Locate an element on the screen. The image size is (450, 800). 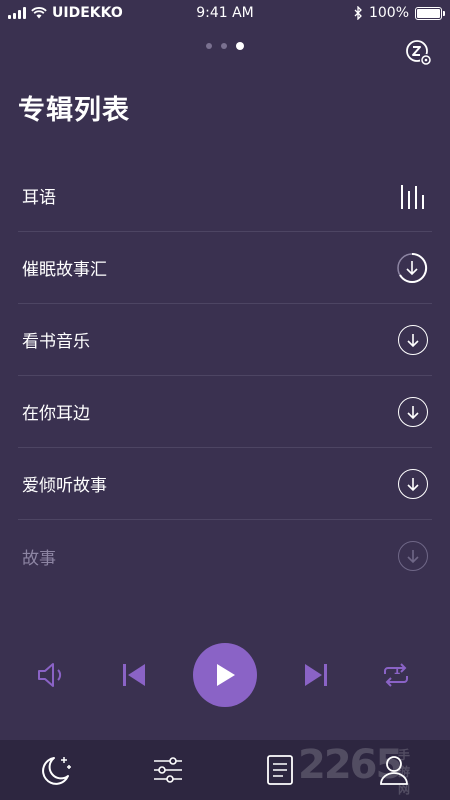
equalizer-bars-icon is located at coordinates (412, 196).